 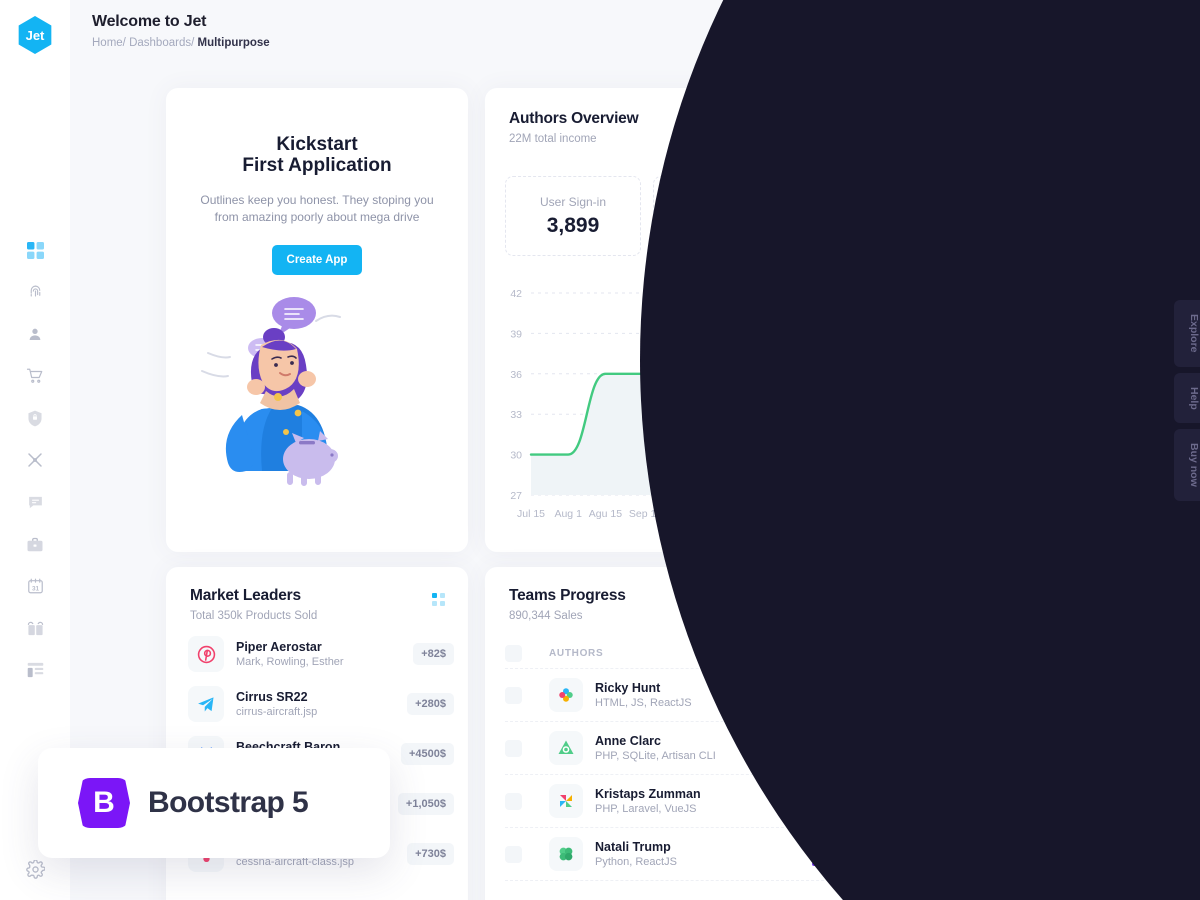 What do you see at coordinates (513, 653) in the screenshot?
I see `select-all-checkbox` at bounding box center [513, 653].